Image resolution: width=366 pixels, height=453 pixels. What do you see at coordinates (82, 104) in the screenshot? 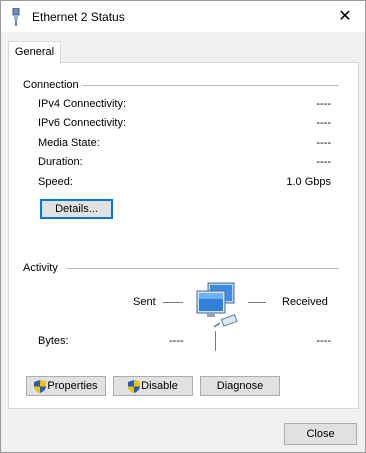
I see `ipv4-label: IPv4 Connectivity:` at bounding box center [82, 104].